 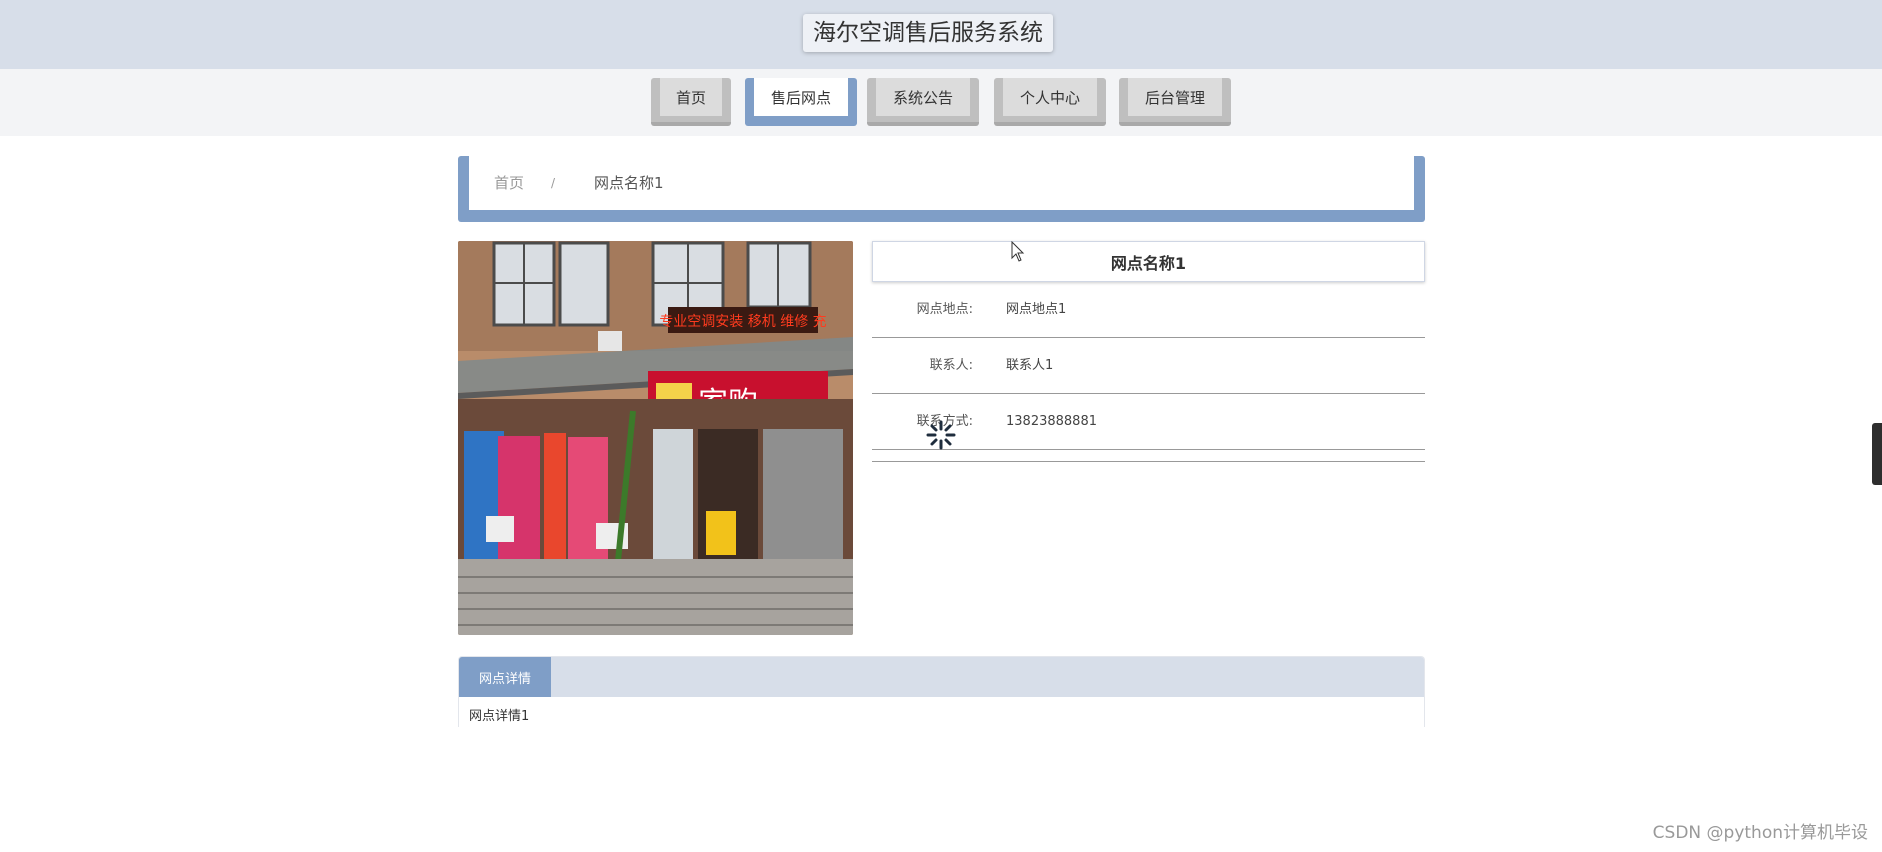 I want to click on site-title: 海尔空调售后服务系统, so click(x=928, y=33).